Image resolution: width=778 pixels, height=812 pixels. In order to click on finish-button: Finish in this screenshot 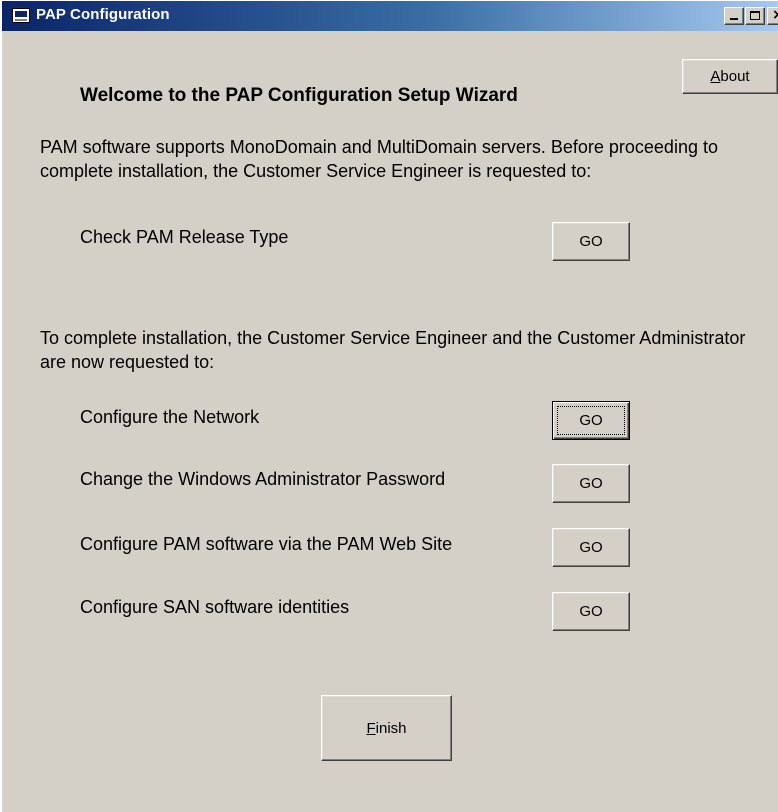, I will do `click(386, 728)`.